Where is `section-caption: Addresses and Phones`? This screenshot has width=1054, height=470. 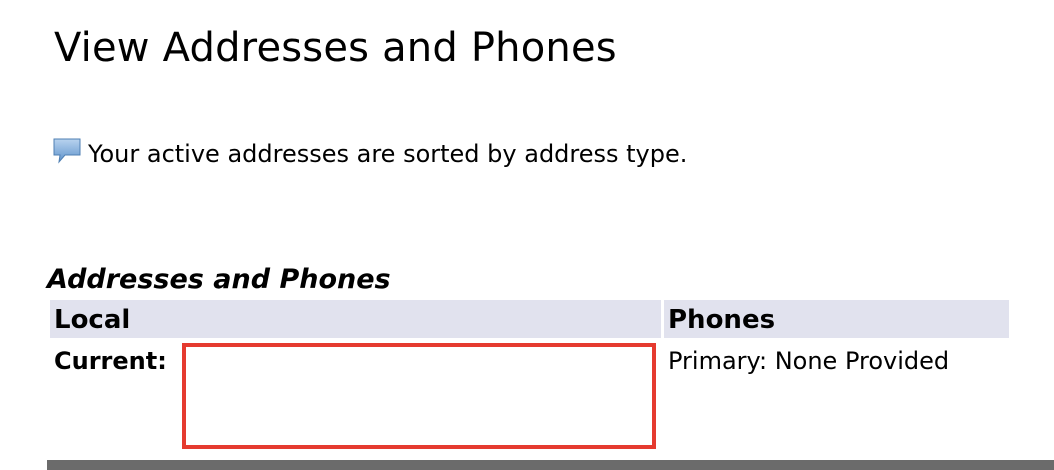
section-caption: Addresses and Phones is located at coordinates (219, 279).